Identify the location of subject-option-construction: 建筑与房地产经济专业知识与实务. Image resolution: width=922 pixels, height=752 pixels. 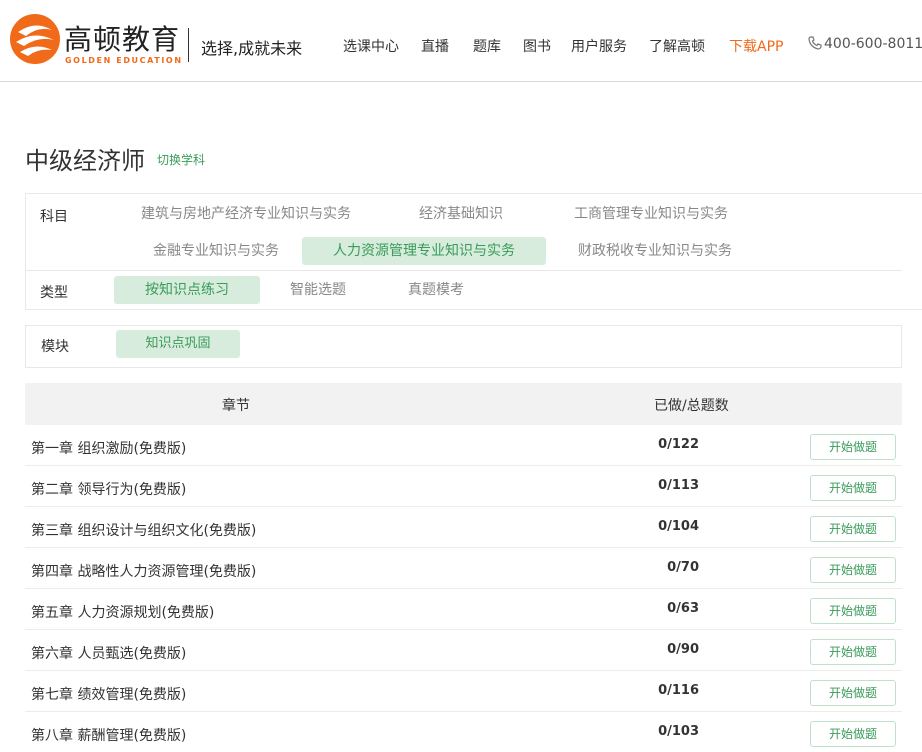
(246, 214).